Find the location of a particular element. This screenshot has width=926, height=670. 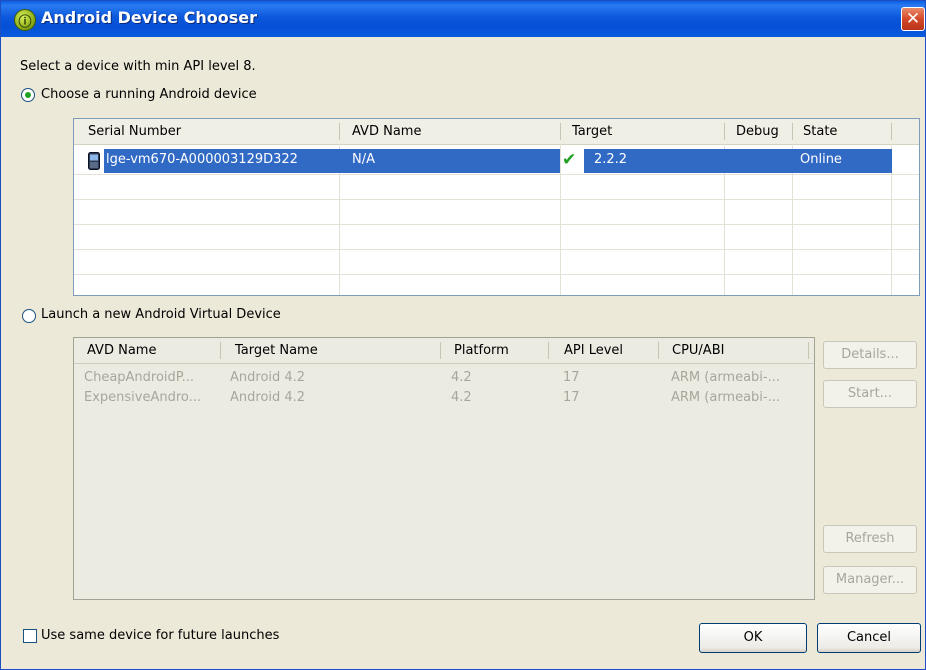

col-platform: Platform is located at coordinates (481, 350).